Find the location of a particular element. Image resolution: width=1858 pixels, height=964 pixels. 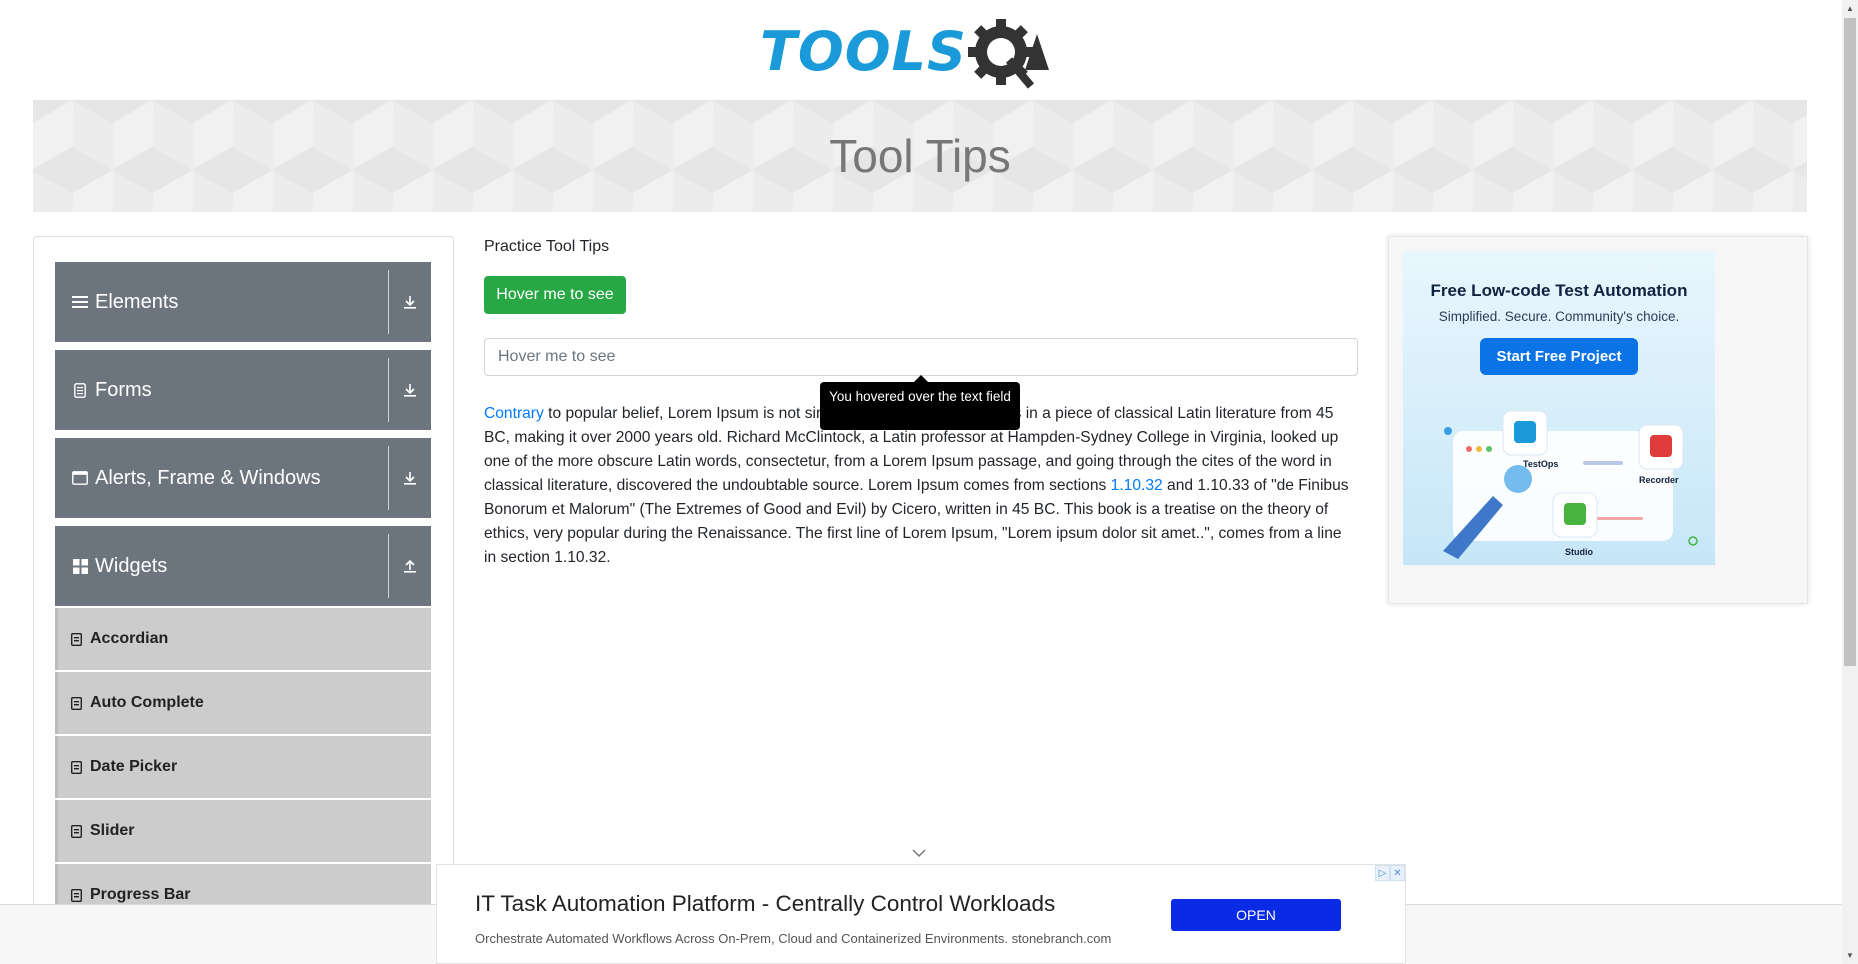

sidebar-item-label: Date Picker is located at coordinates (134, 766).